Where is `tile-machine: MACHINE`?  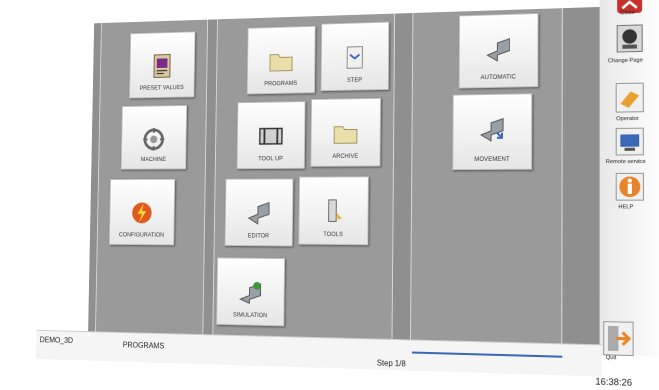 tile-machine: MACHINE is located at coordinates (154, 137).